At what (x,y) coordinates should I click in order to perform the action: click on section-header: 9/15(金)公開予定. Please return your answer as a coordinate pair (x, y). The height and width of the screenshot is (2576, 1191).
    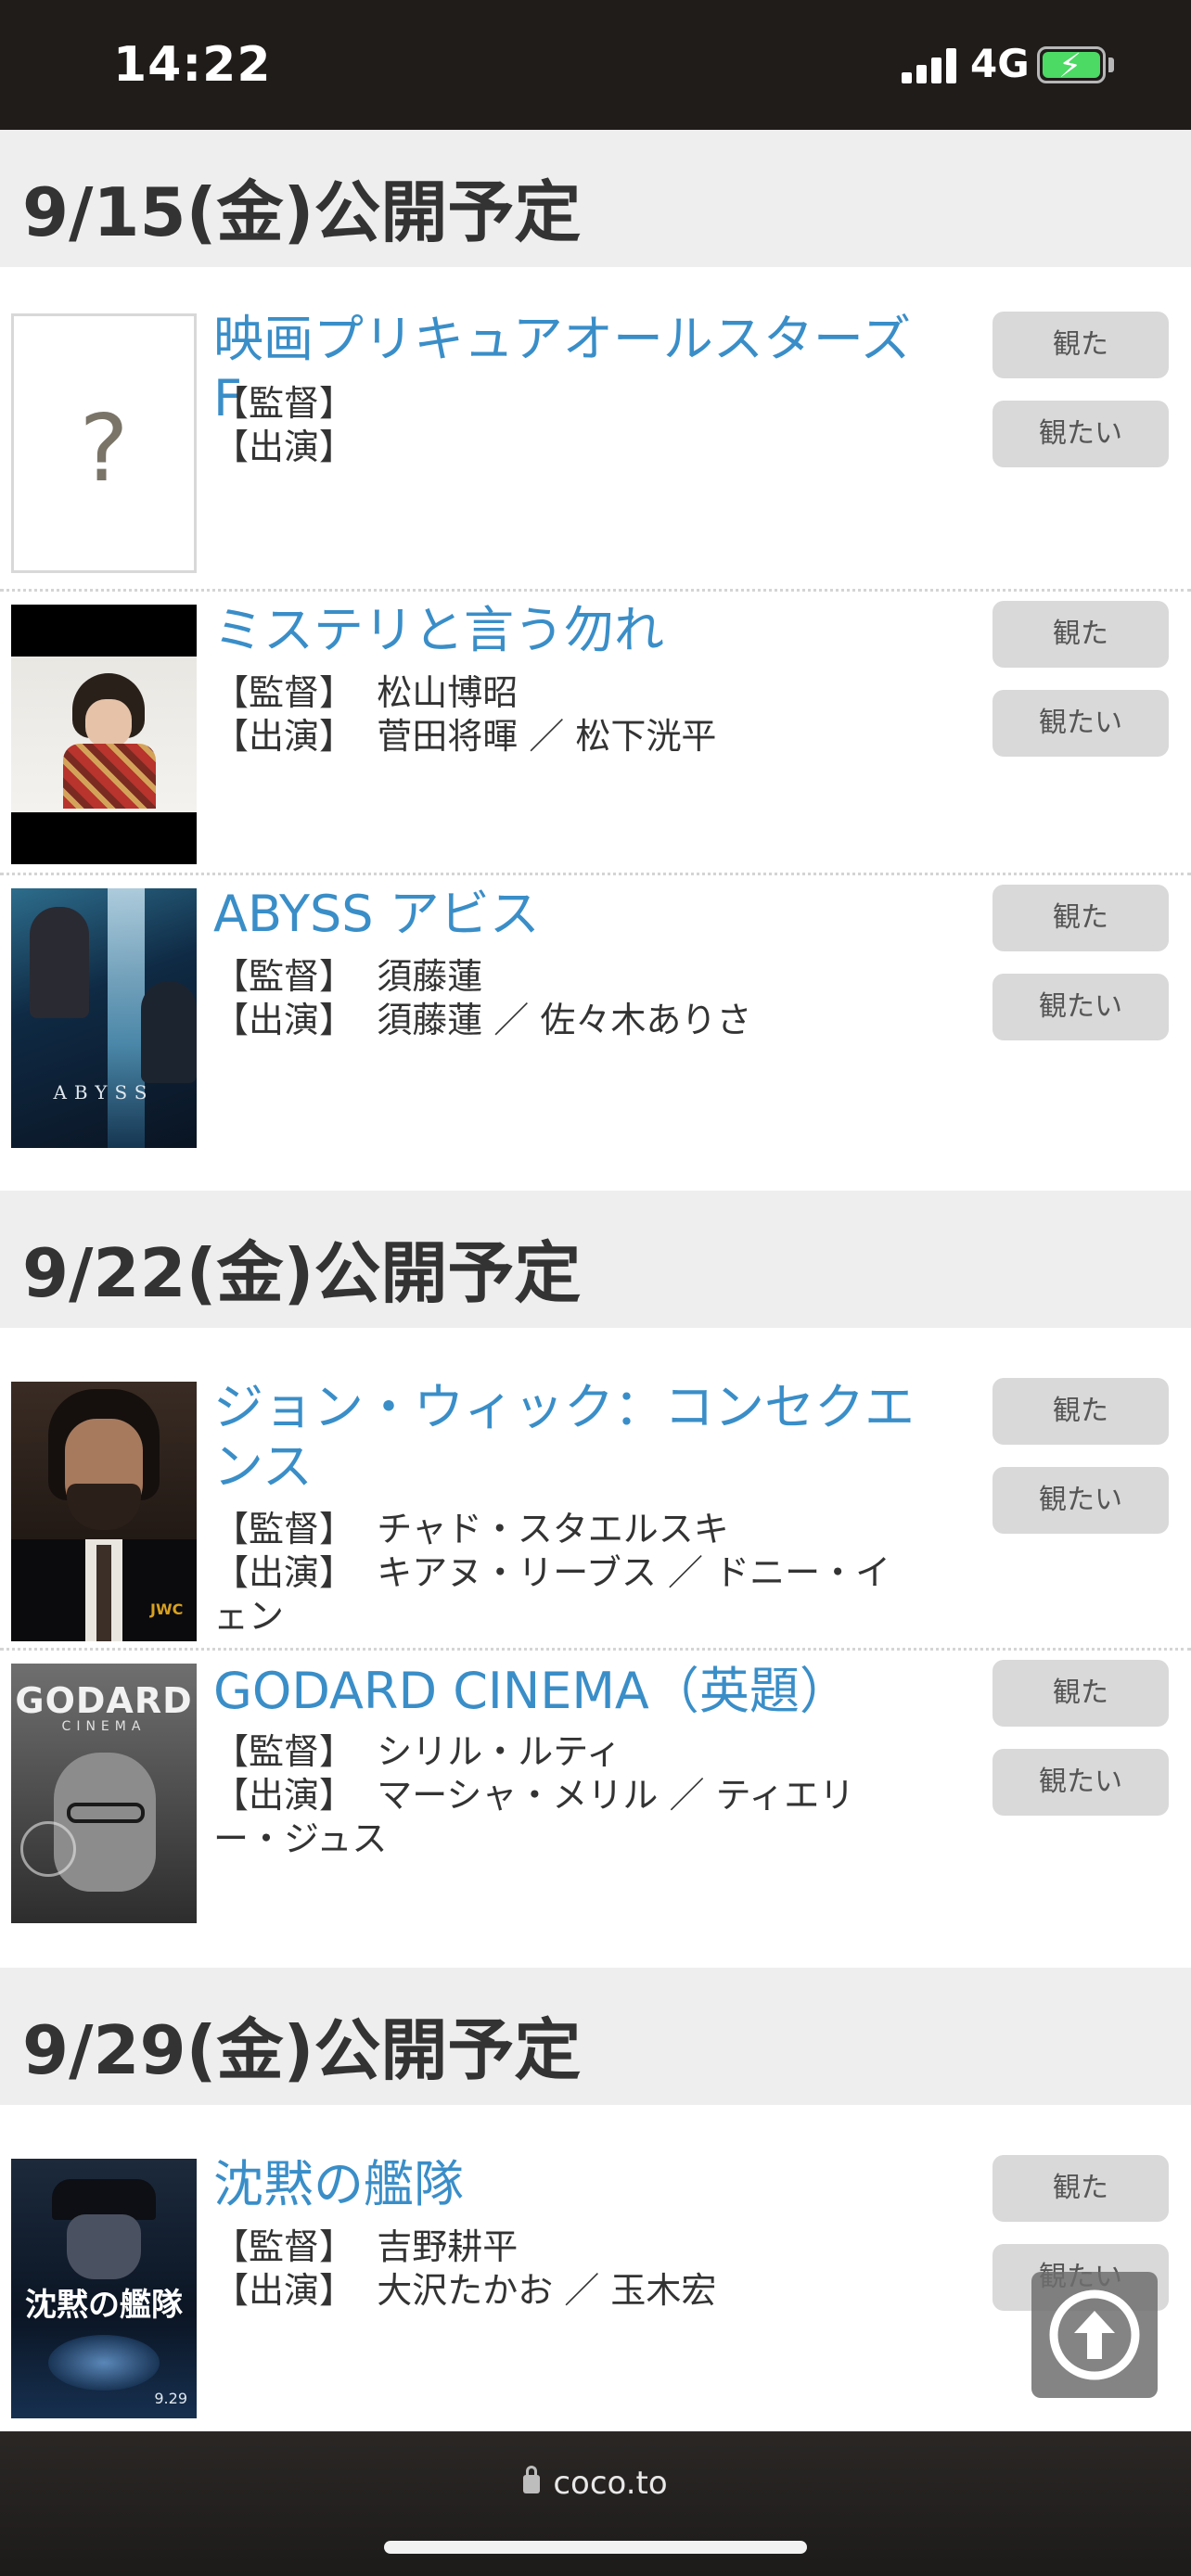
    Looking at the image, I should click on (595, 198).